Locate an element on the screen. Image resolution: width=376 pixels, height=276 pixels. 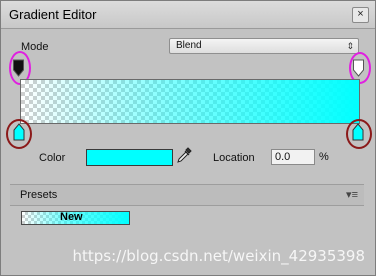
color-stop-right-icon is located at coordinates (358, 132).